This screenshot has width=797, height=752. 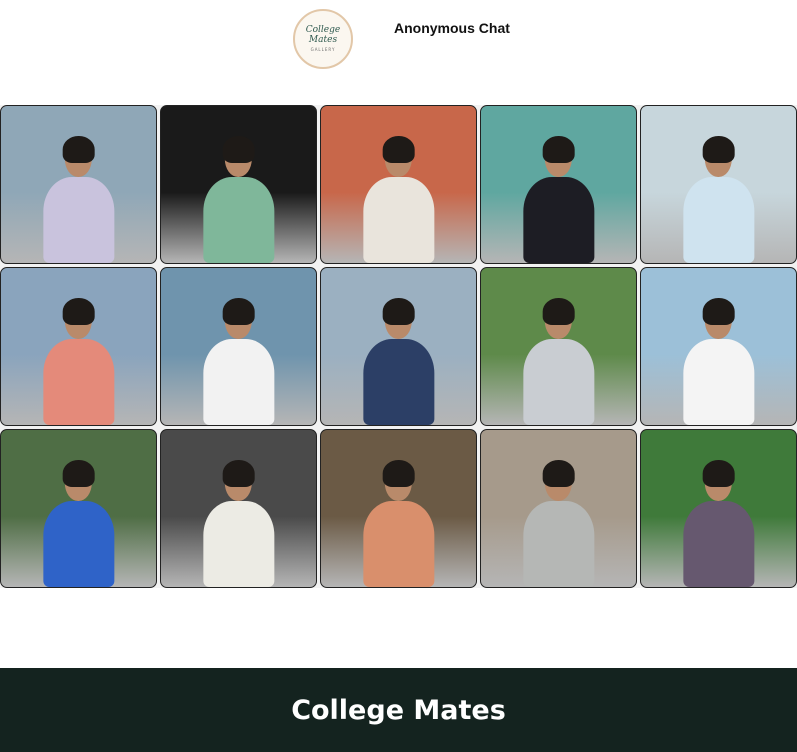 I want to click on anonymous-chat-link: Anonymous Chat, so click(x=452, y=28).